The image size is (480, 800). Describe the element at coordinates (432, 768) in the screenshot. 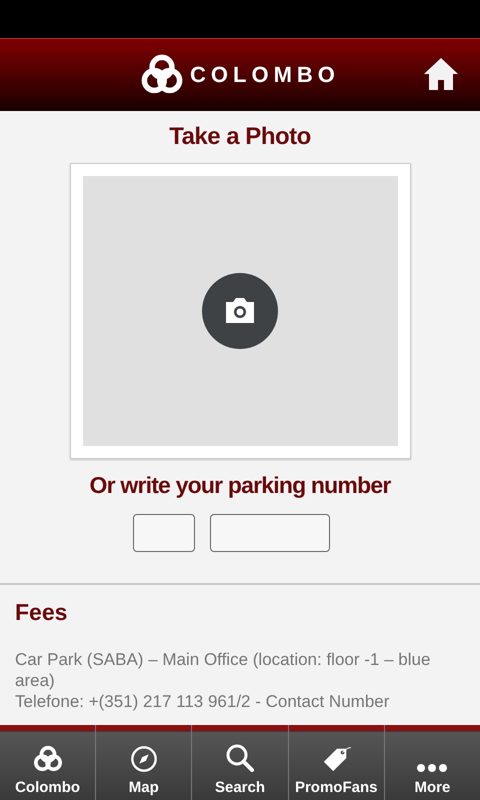

I see `more-icon` at that location.